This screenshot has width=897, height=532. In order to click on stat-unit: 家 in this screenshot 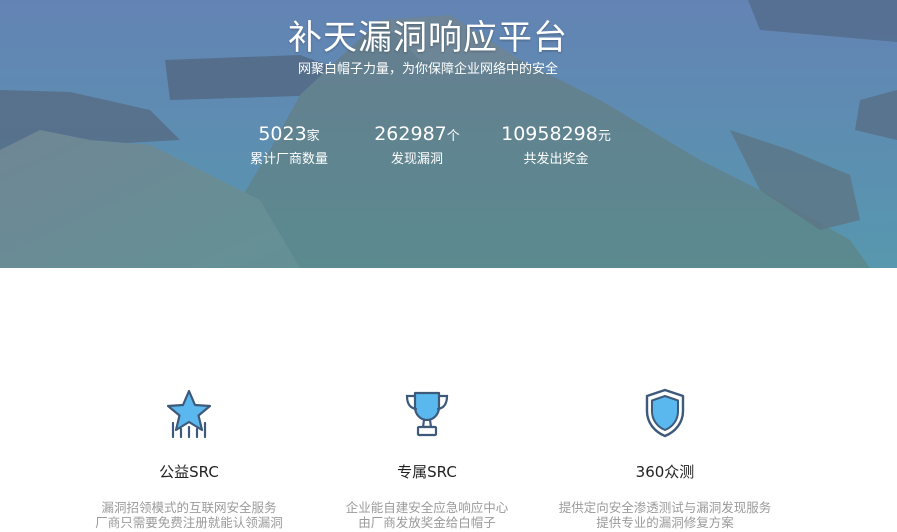, I will do `click(313, 136)`.